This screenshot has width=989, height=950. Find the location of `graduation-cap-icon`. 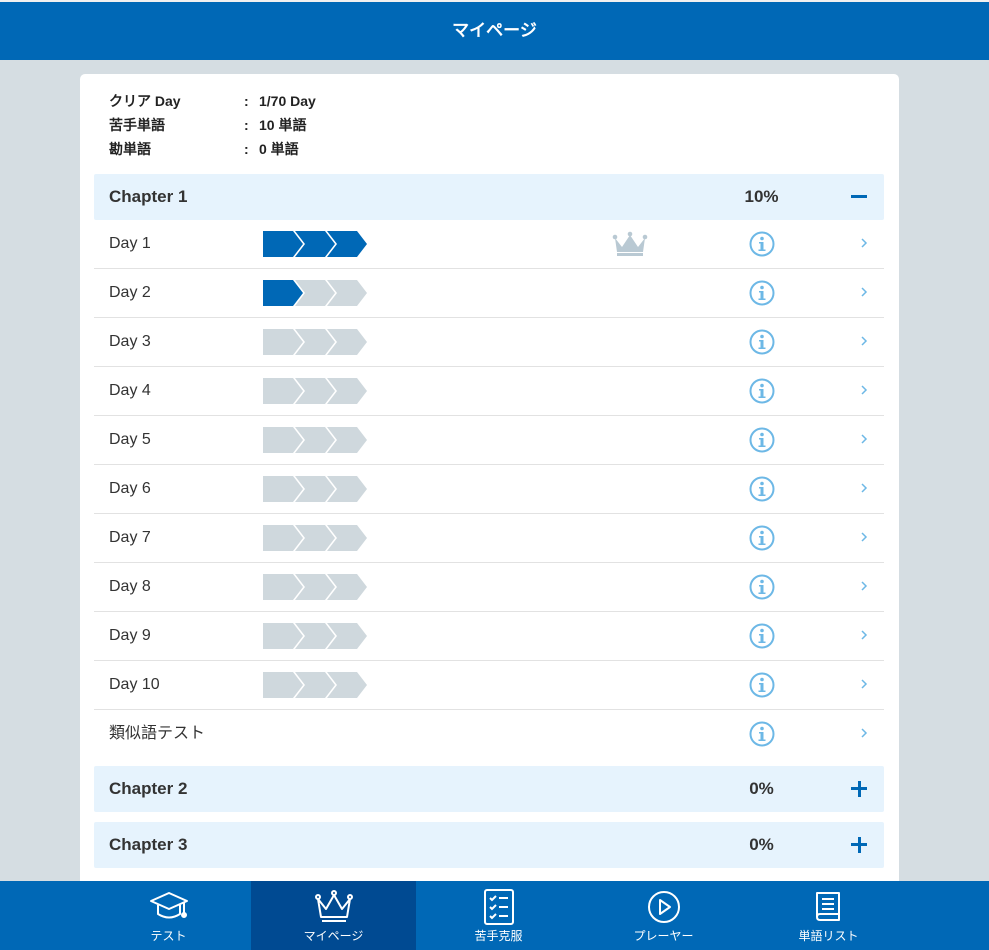

graduation-cap-icon is located at coordinates (168, 905).